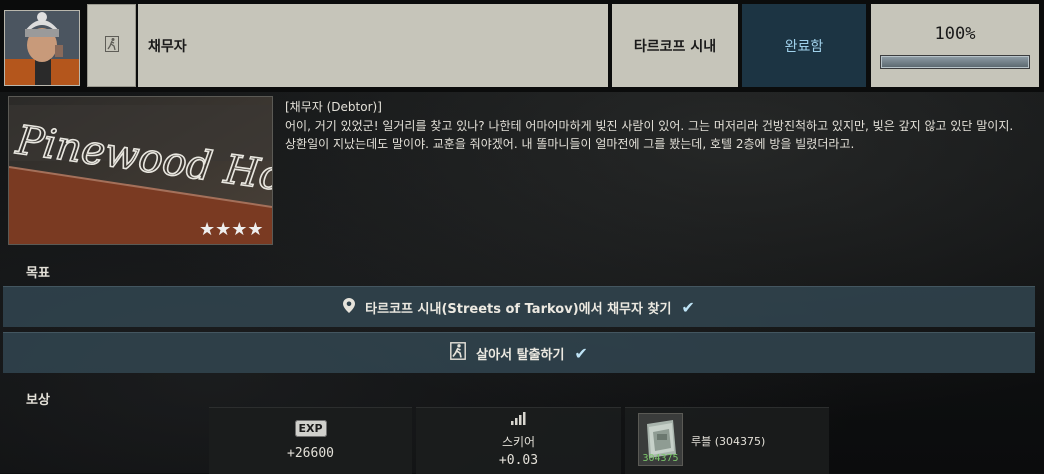 The width and height of the screenshot is (1044, 474). I want to click on quest-location: 타르코프 시내, so click(675, 45).